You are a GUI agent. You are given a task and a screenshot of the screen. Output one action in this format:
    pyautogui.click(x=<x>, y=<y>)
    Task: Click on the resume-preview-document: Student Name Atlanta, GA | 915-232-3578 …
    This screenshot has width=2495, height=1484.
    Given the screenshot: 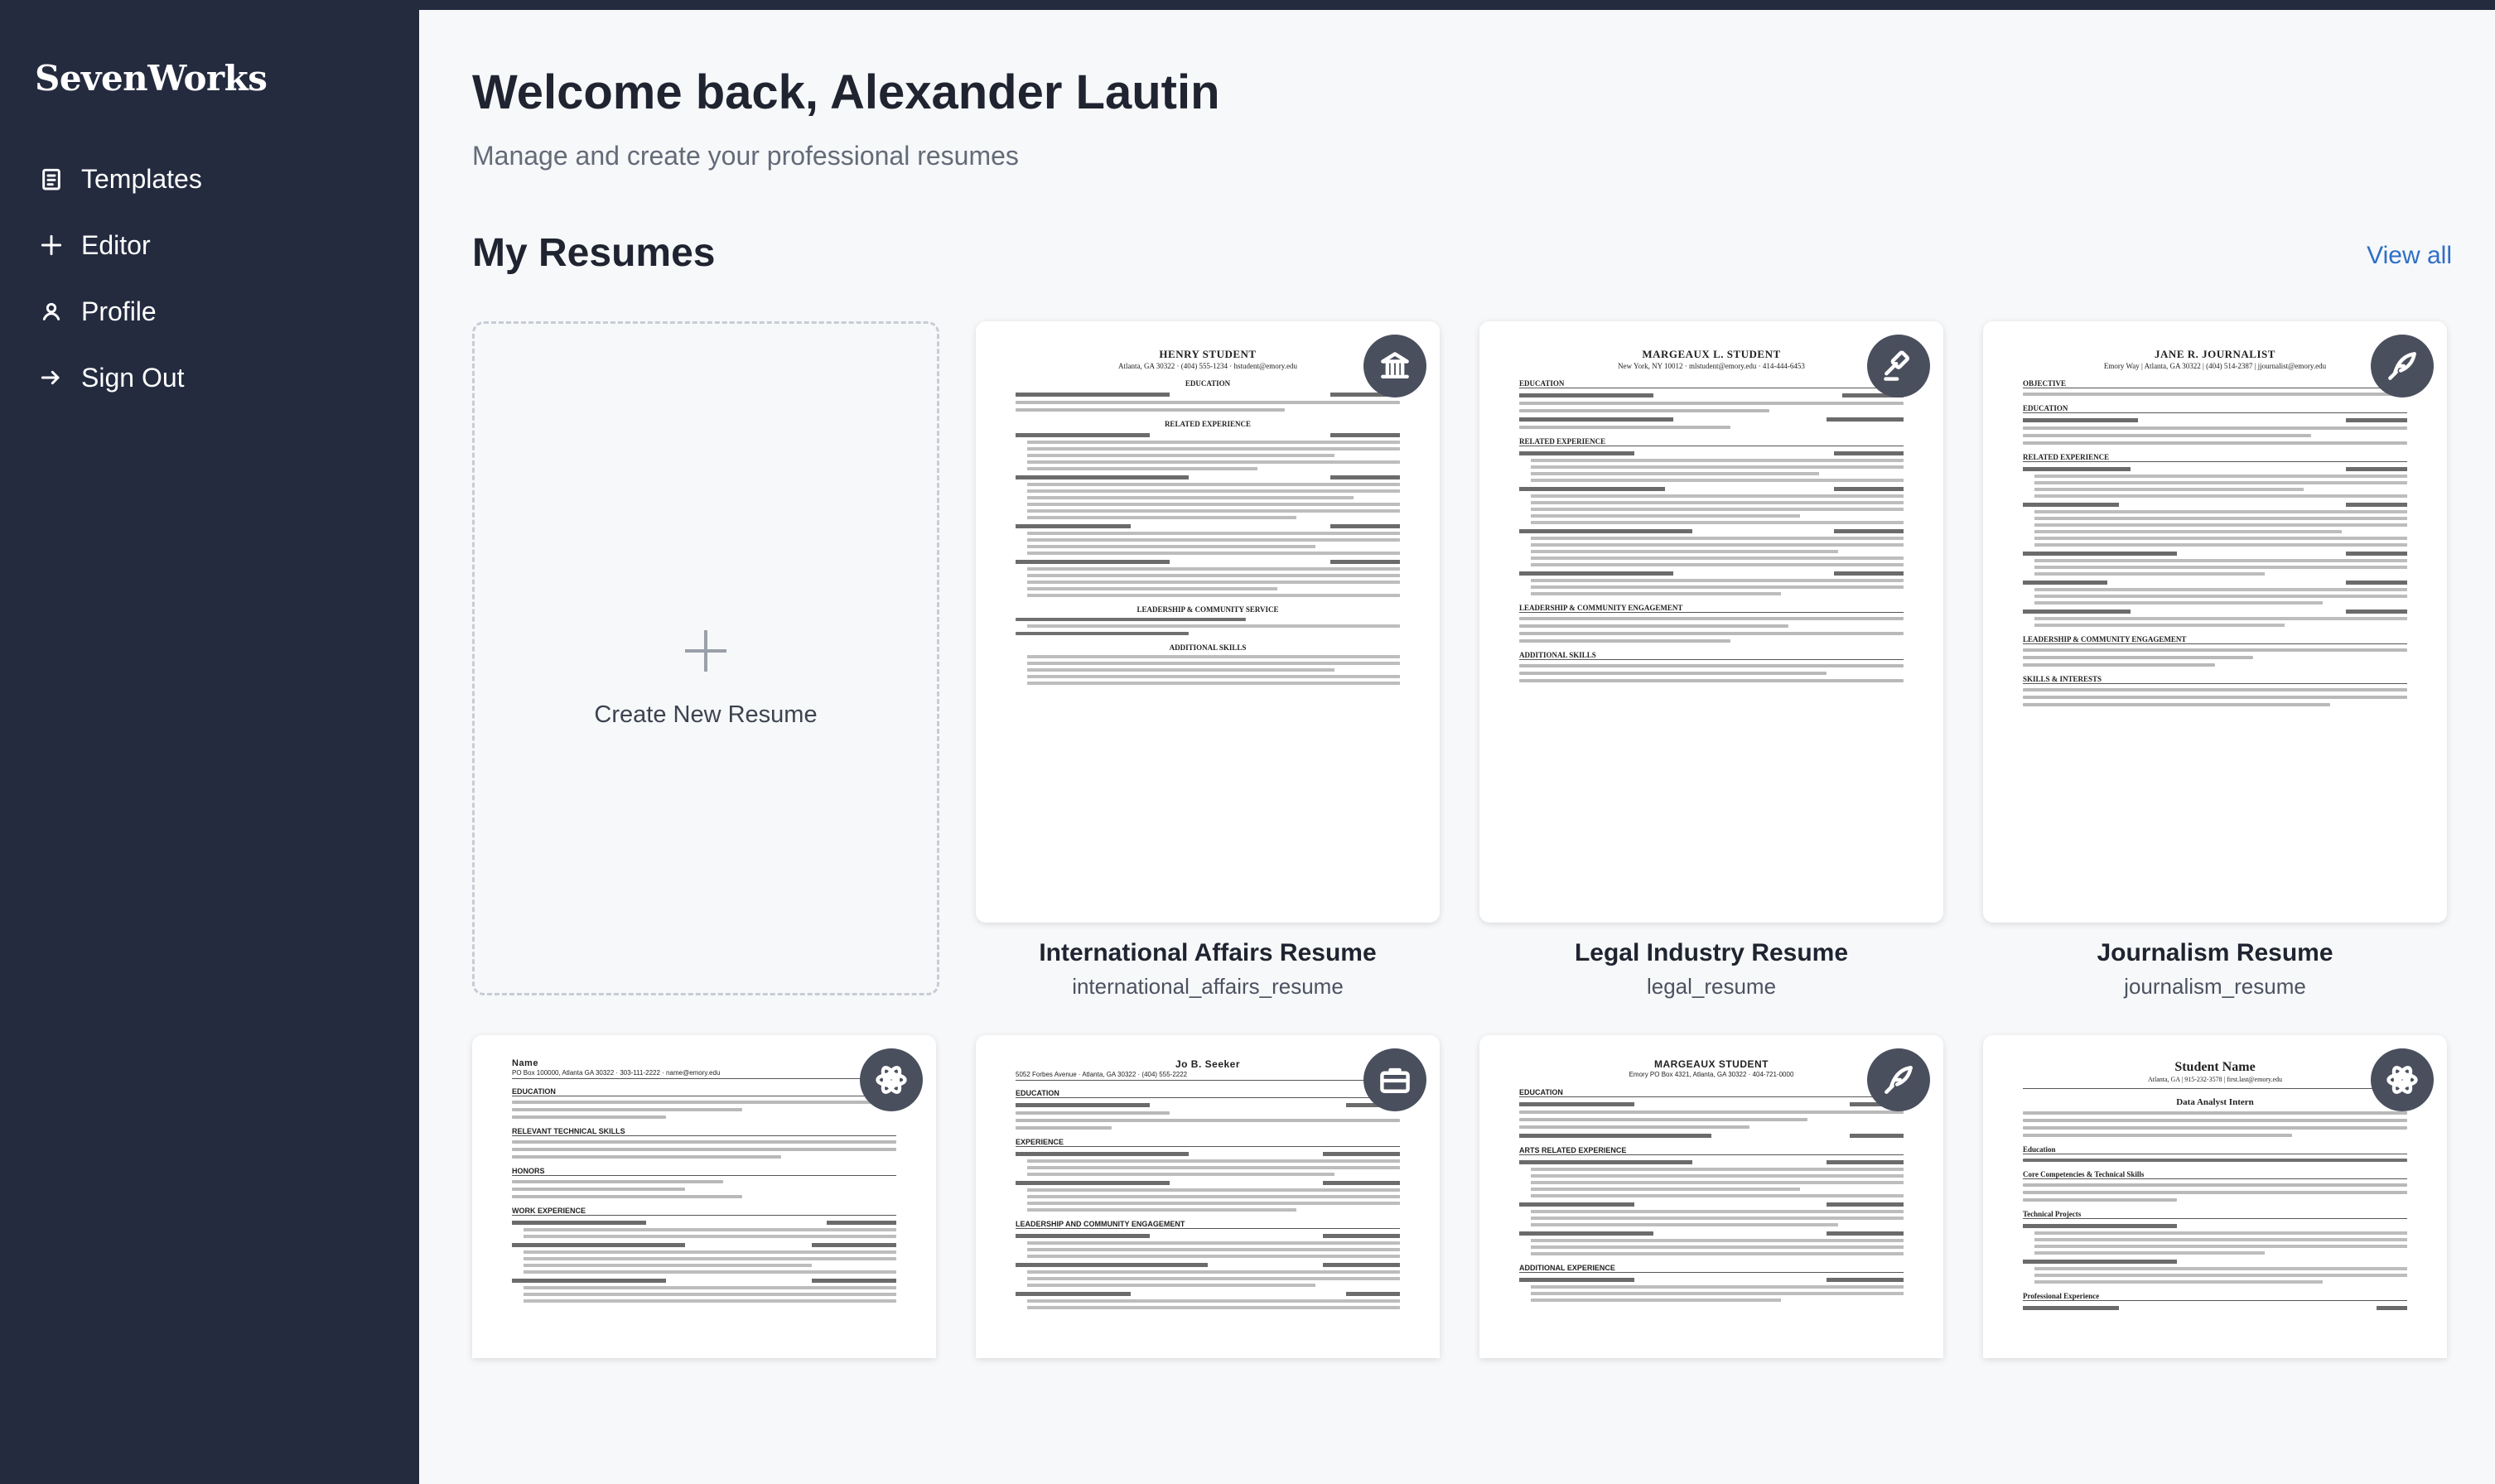 What is the action you would take?
    pyautogui.click(x=2215, y=1185)
    